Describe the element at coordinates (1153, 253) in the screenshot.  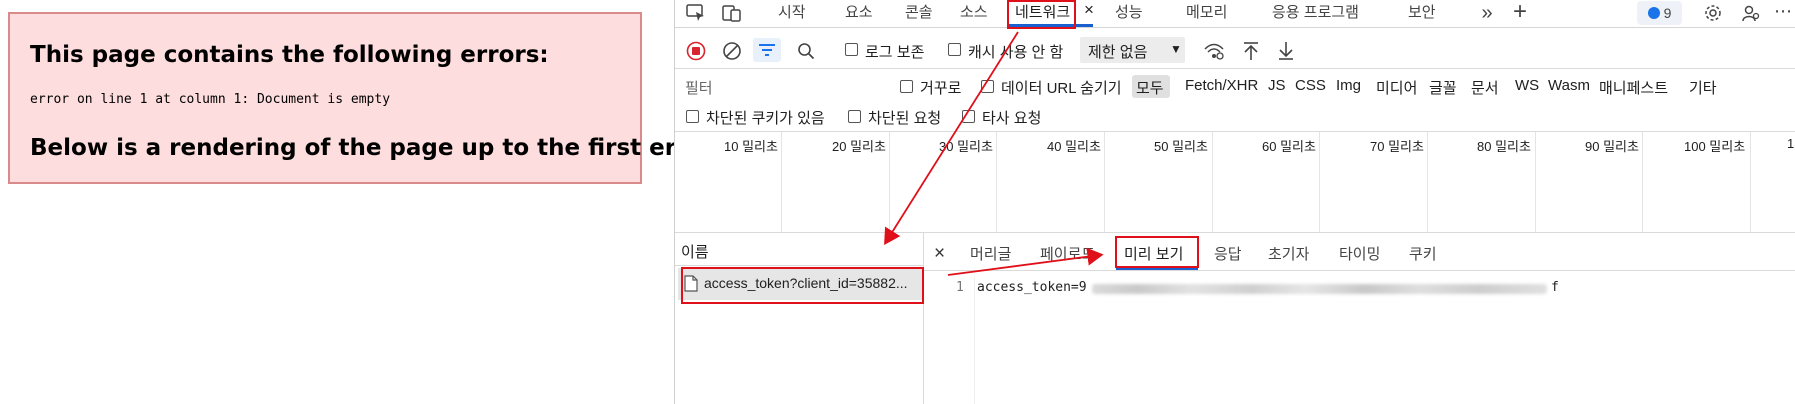
I see `tab-preview: 미리 보기` at that location.